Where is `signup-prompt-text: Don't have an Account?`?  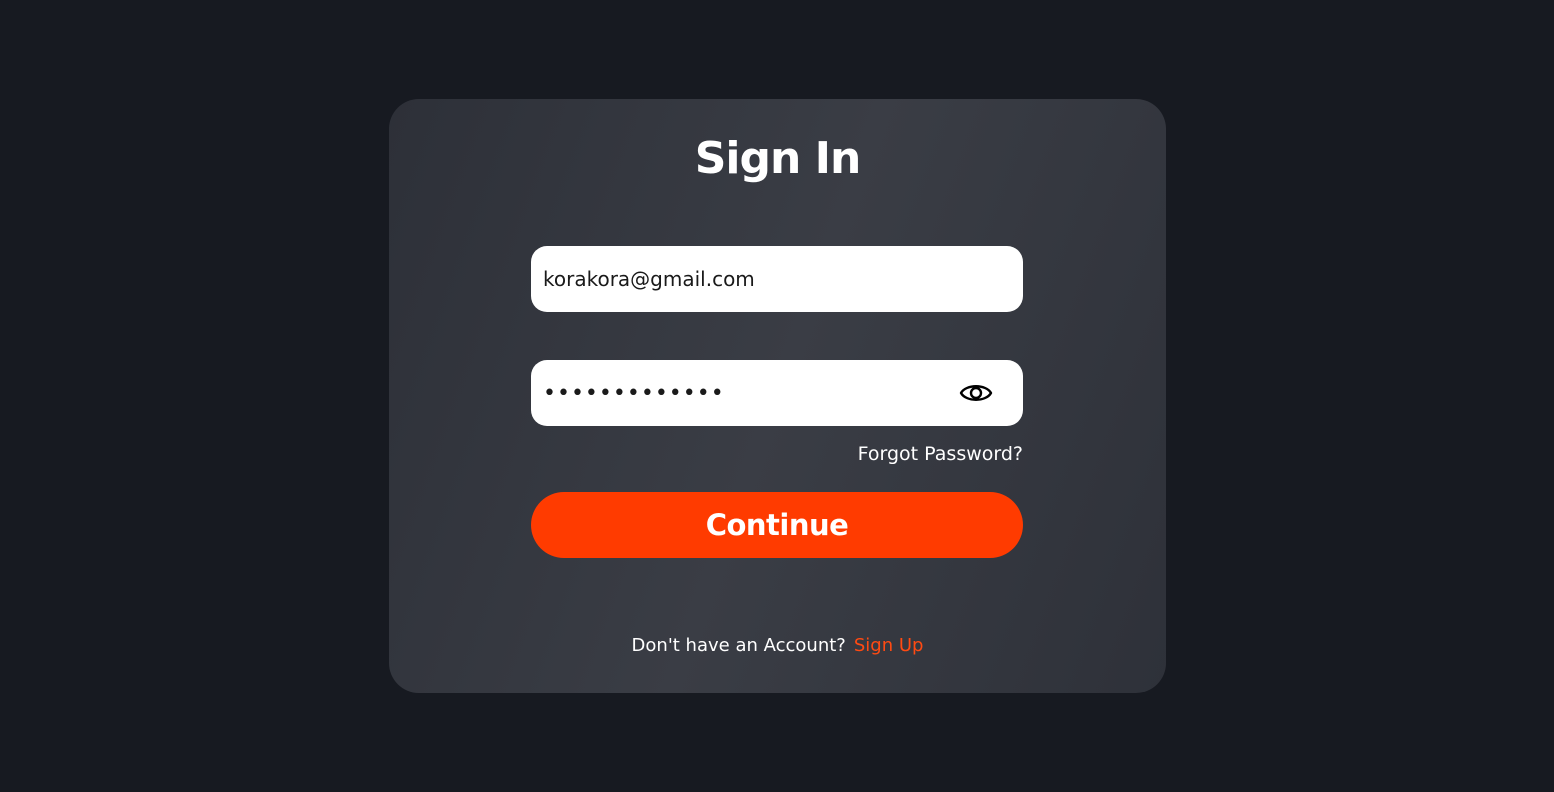
signup-prompt-text: Don't have an Account? is located at coordinates (738, 645).